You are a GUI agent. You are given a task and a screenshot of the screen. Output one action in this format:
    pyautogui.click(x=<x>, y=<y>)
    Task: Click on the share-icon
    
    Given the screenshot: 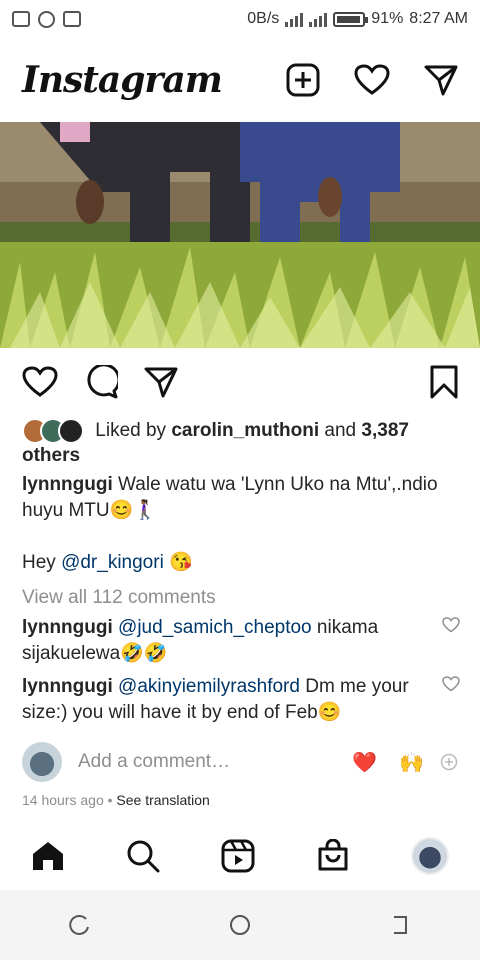 What is the action you would take?
    pyautogui.click(x=161, y=382)
    